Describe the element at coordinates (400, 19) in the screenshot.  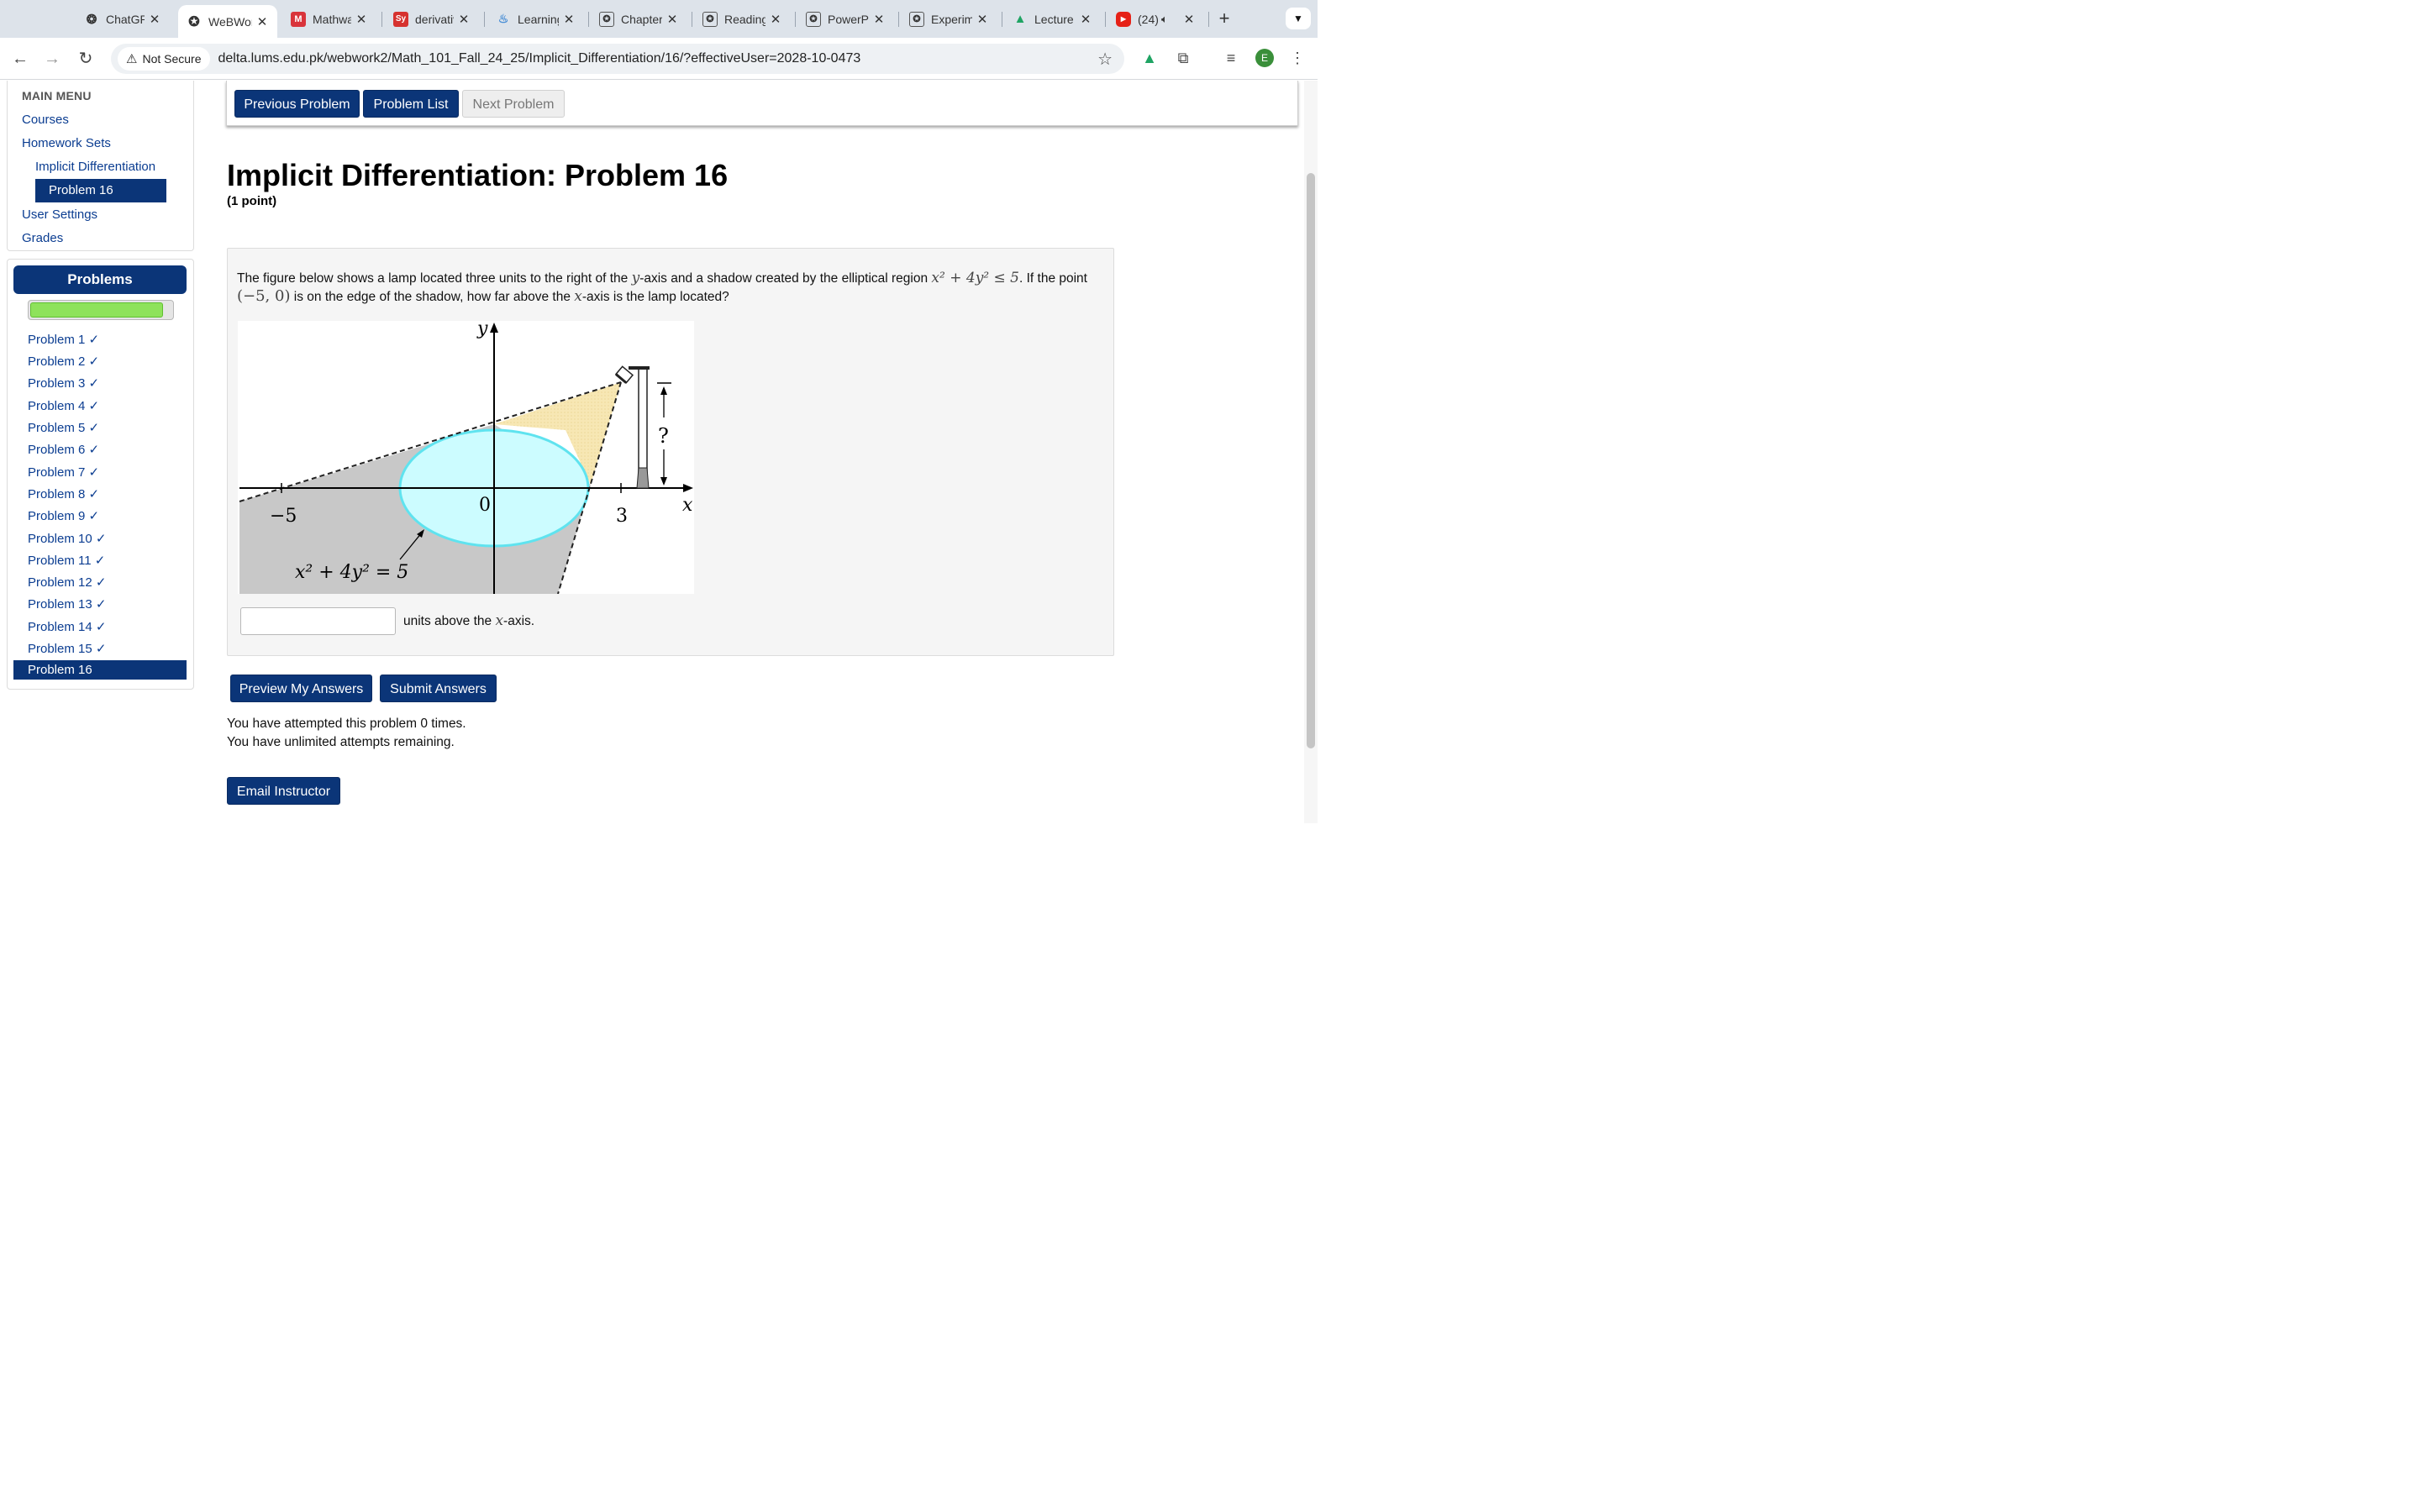
I see `symbolab-icon: Sy` at that location.